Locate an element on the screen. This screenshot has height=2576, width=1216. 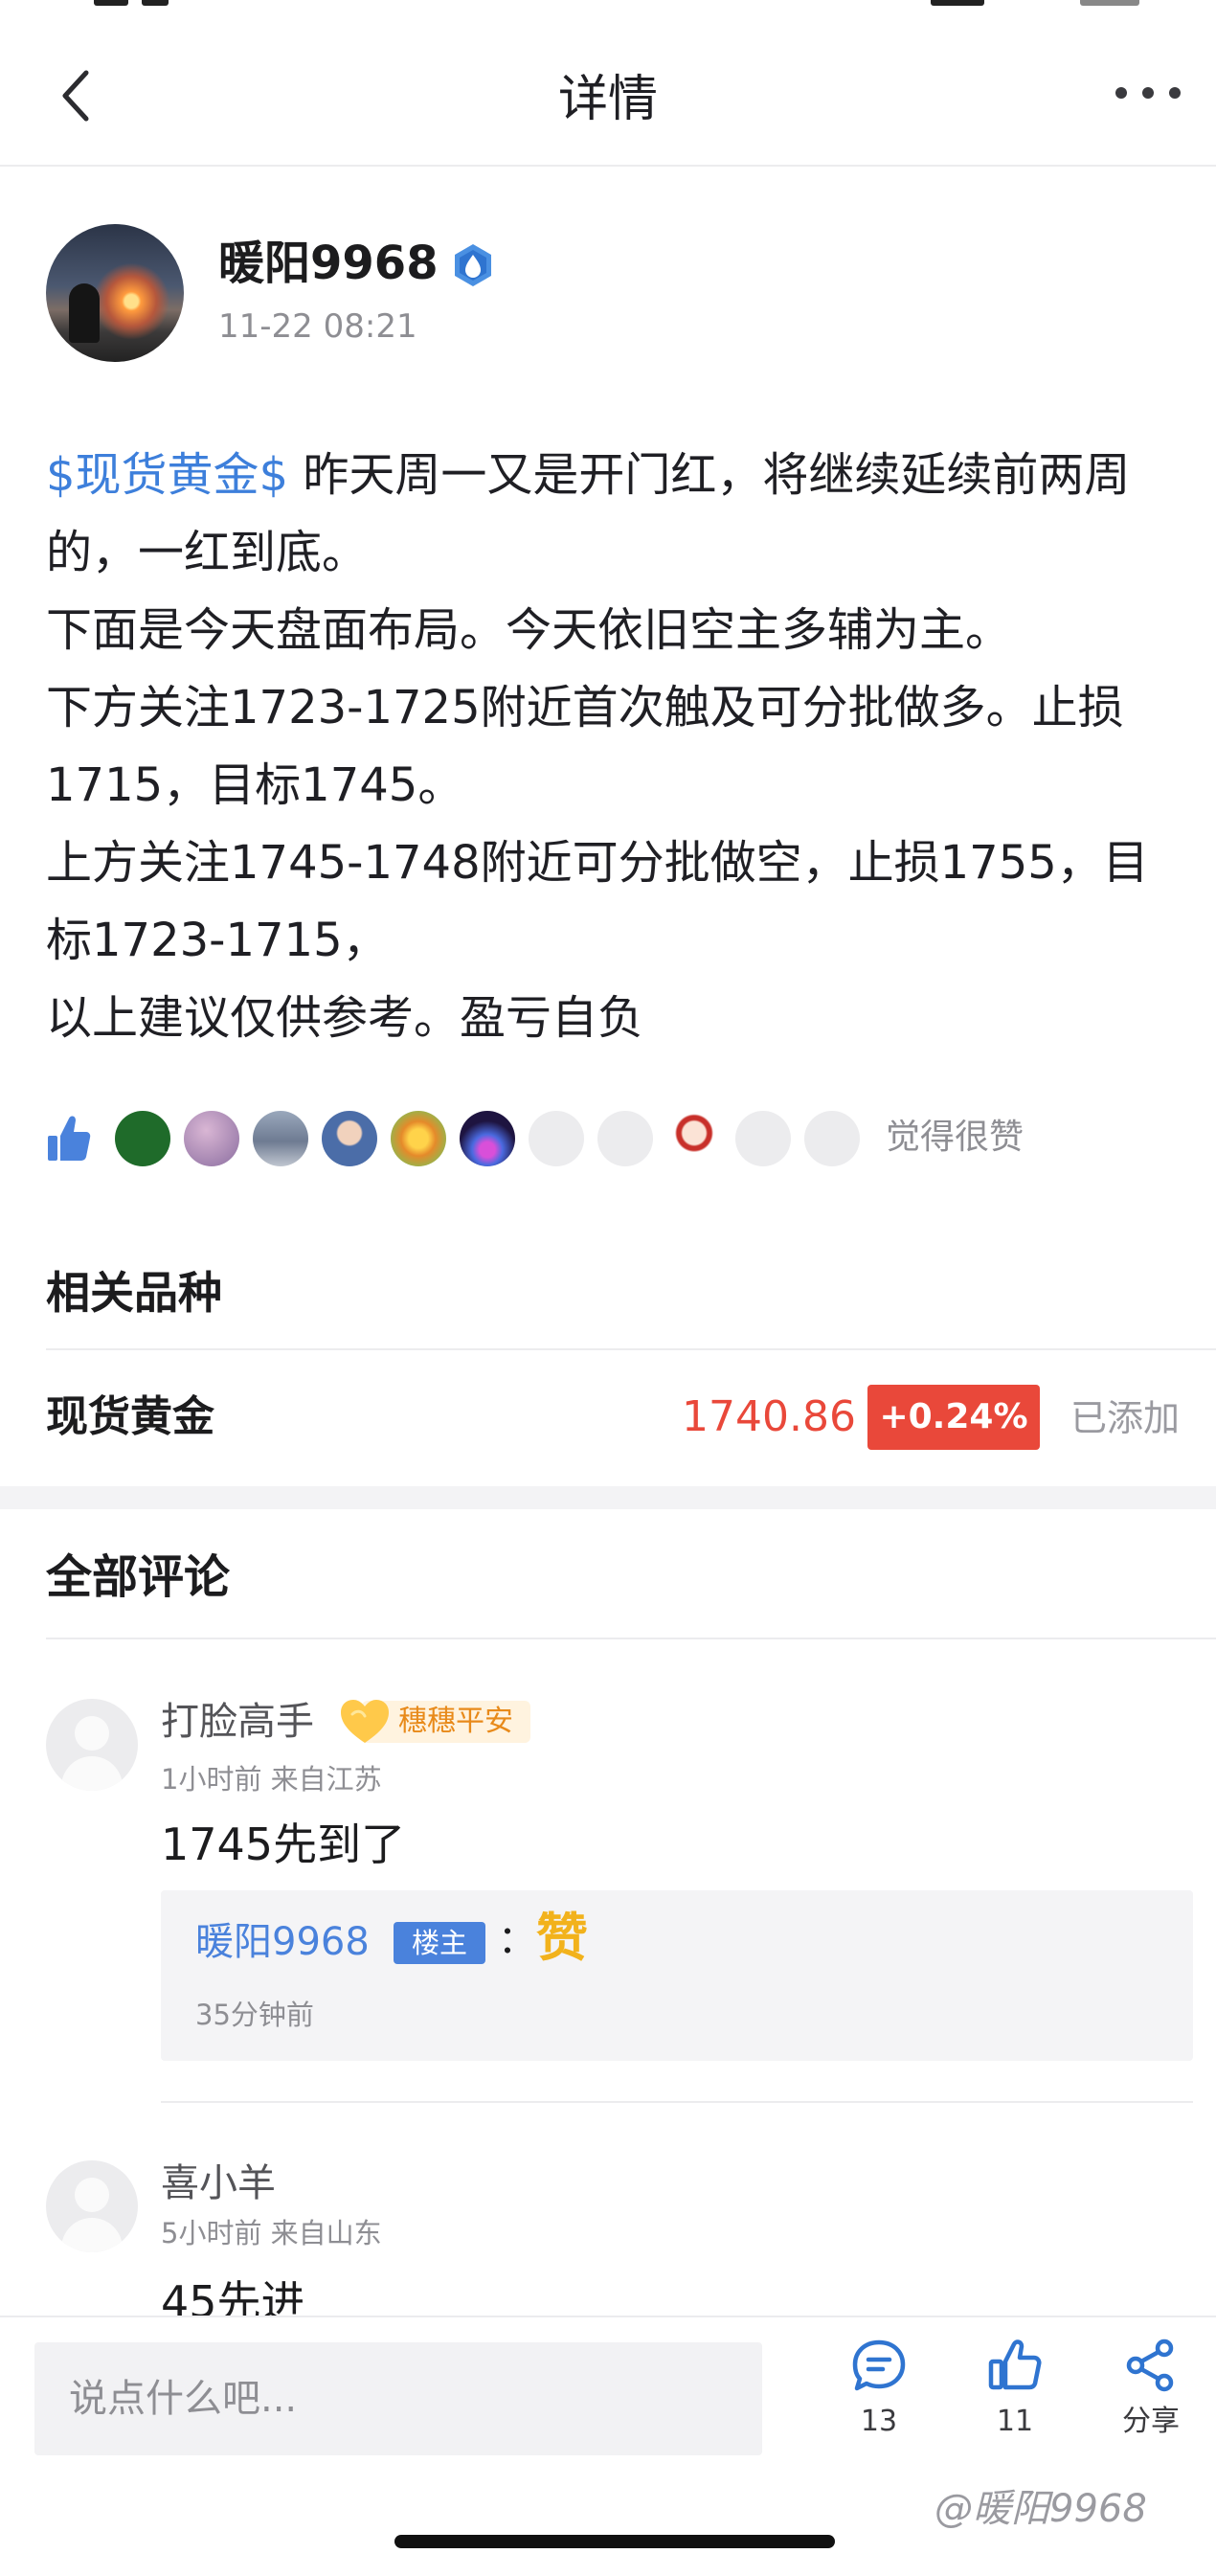
thumbs-up-icon is located at coordinates (69, 1138).